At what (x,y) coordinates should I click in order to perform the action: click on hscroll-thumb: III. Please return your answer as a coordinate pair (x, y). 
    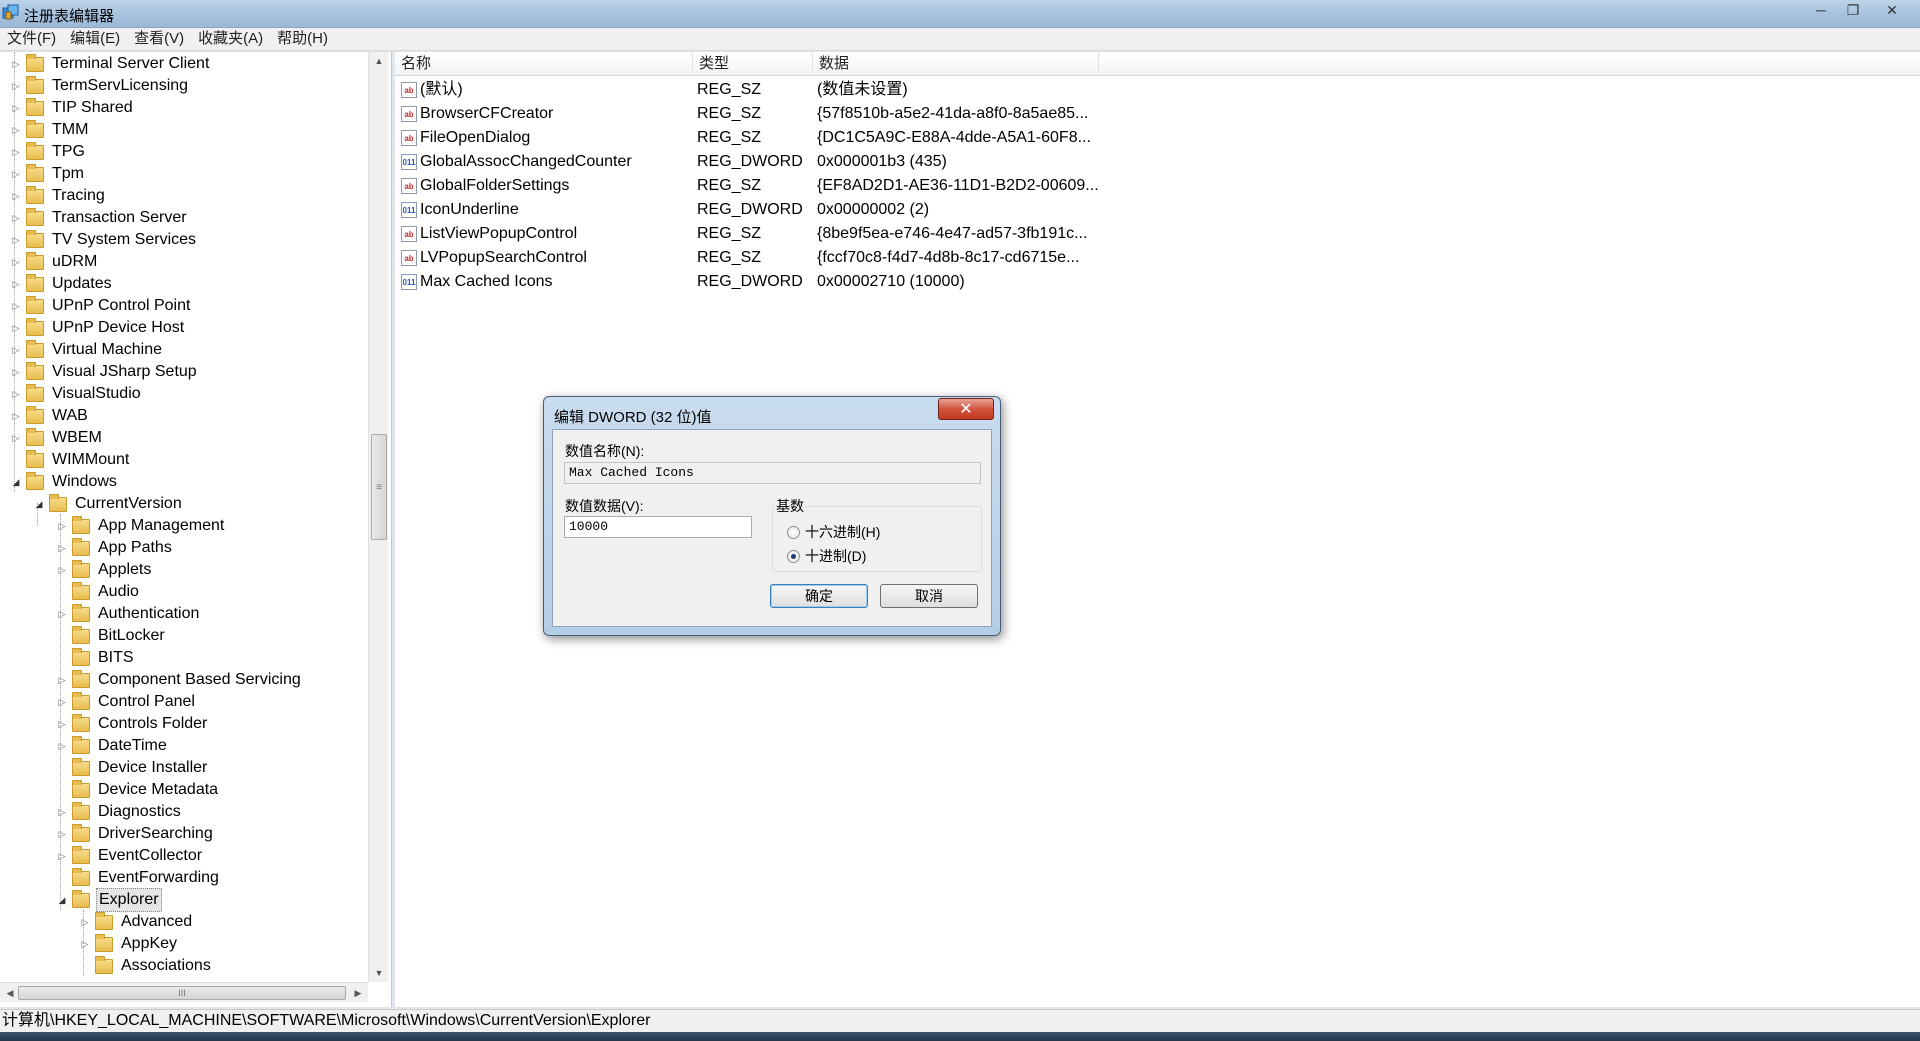
    Looking at the image, I should click on (182, 993).